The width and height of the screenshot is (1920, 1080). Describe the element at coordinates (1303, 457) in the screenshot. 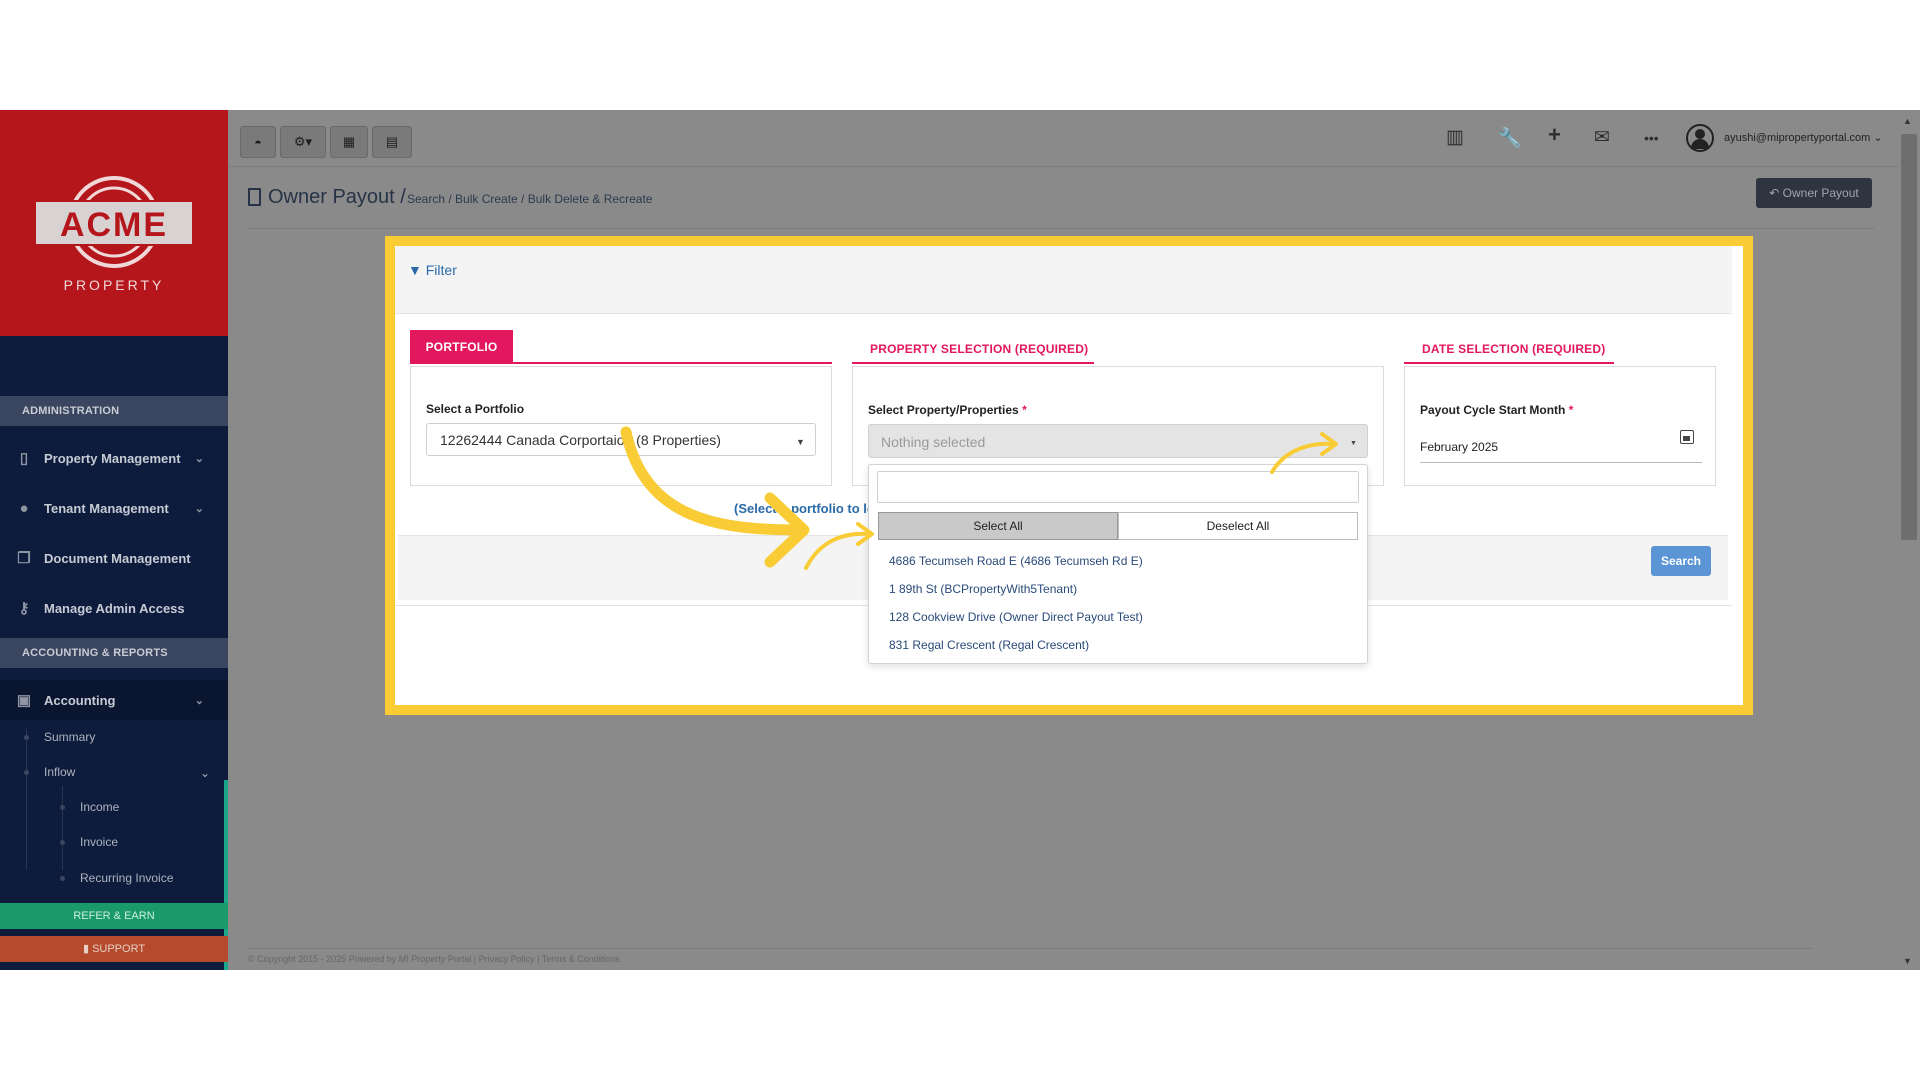

I see `arrow-curve-dropdown` at that location.